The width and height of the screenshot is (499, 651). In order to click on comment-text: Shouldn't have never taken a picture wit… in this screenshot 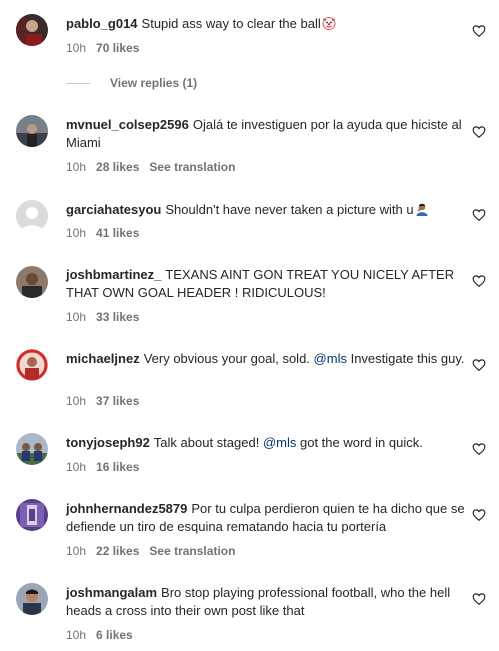, I will do `click(289, 209)`.